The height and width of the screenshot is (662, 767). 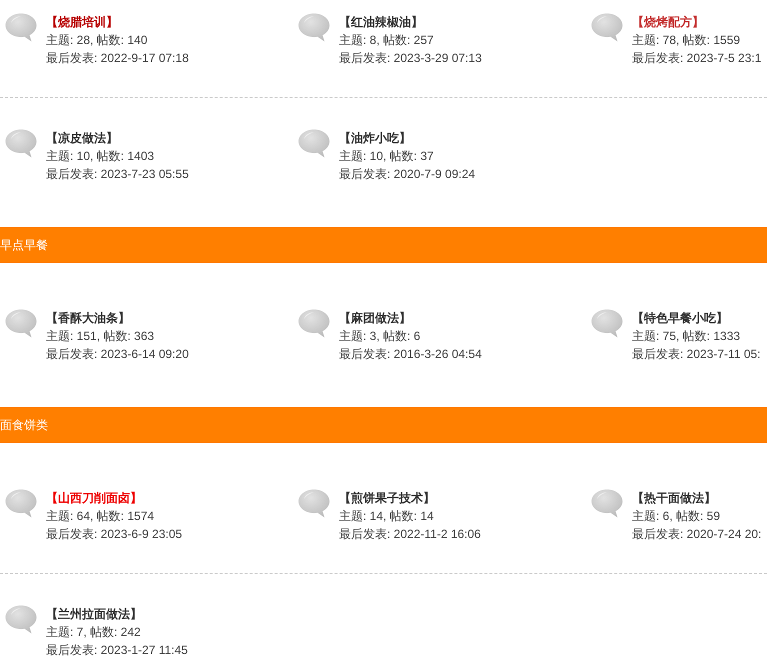 I want to click on forum-stats: 主题: 7, 帖数: 242, so click(x=93, y=632).